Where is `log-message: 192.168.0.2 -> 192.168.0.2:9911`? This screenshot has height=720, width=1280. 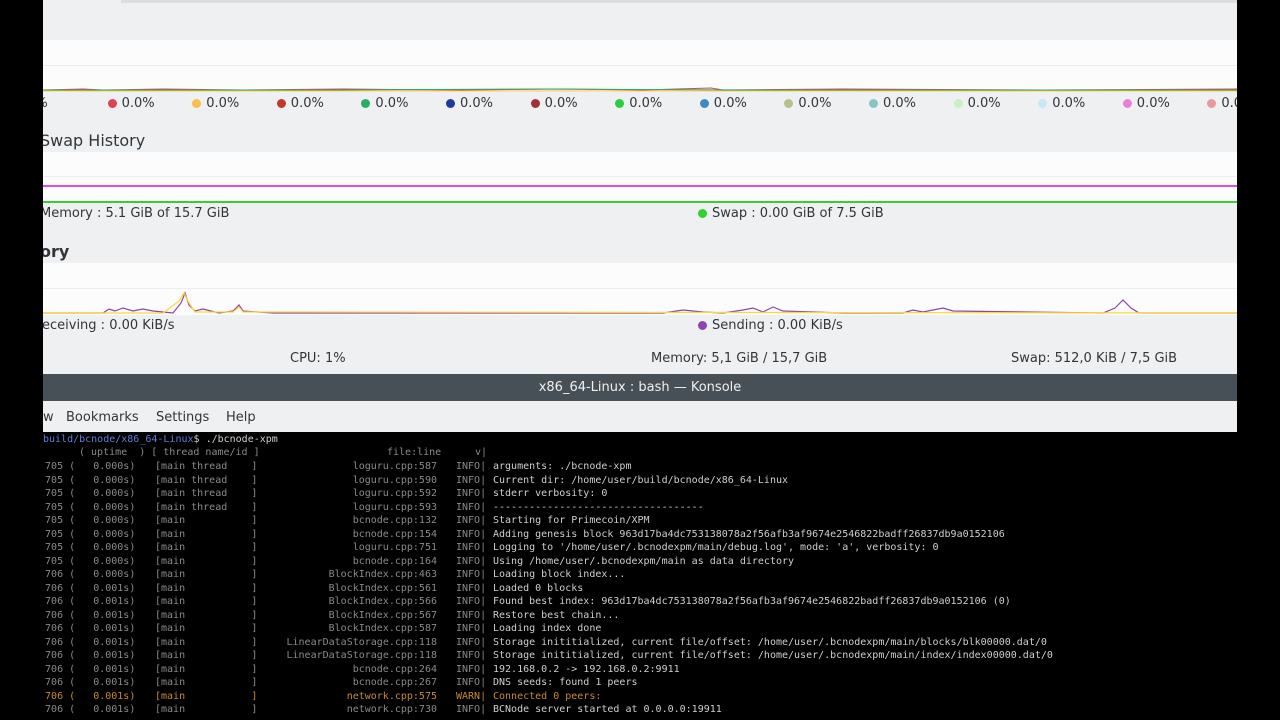 log-message: 192.168.0.2 -> 192.168.0.2:9911 is located at coordinates (586, 669).